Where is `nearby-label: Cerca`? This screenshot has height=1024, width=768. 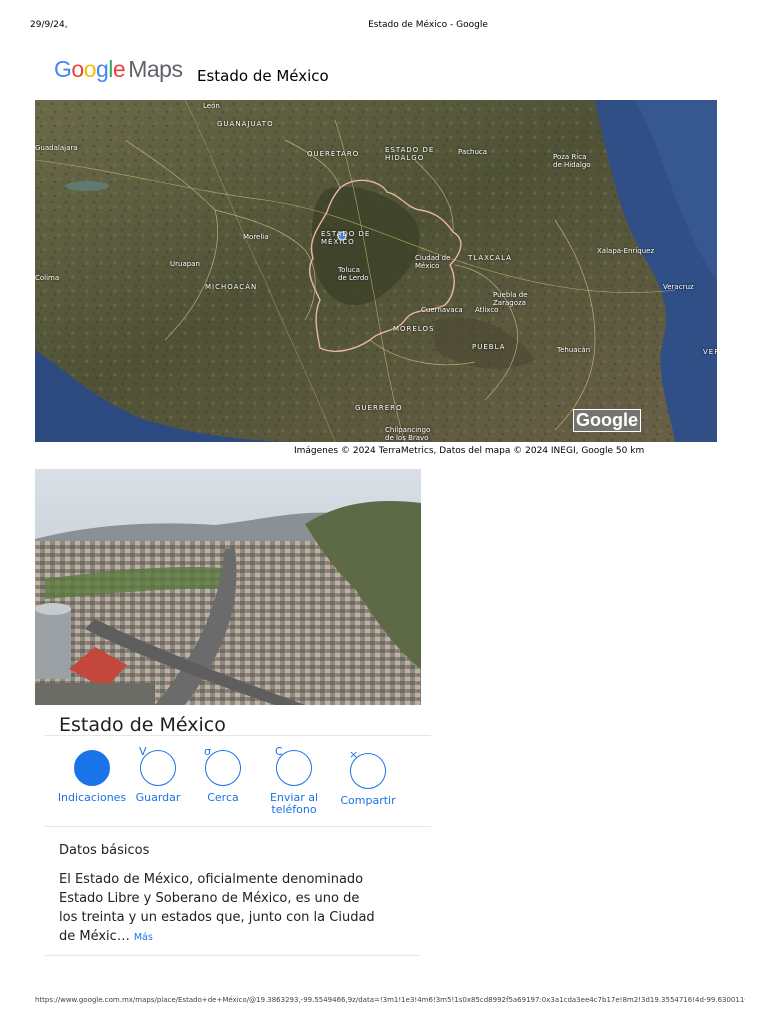 nearby-label: Cerca is located at coordinates (223, 797).